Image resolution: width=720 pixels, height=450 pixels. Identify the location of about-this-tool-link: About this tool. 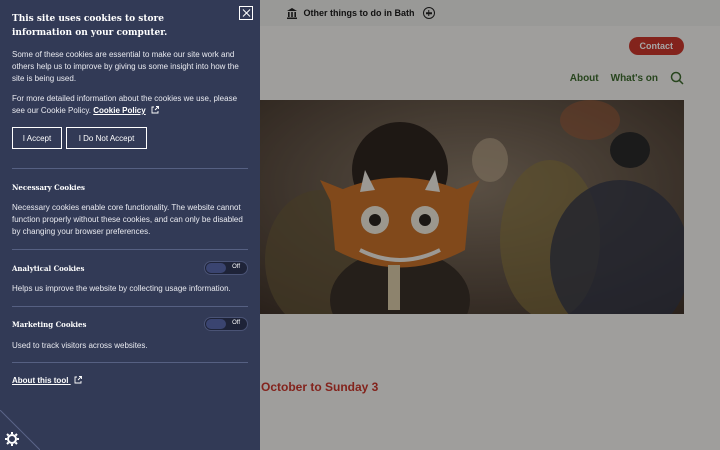
(47, 380).